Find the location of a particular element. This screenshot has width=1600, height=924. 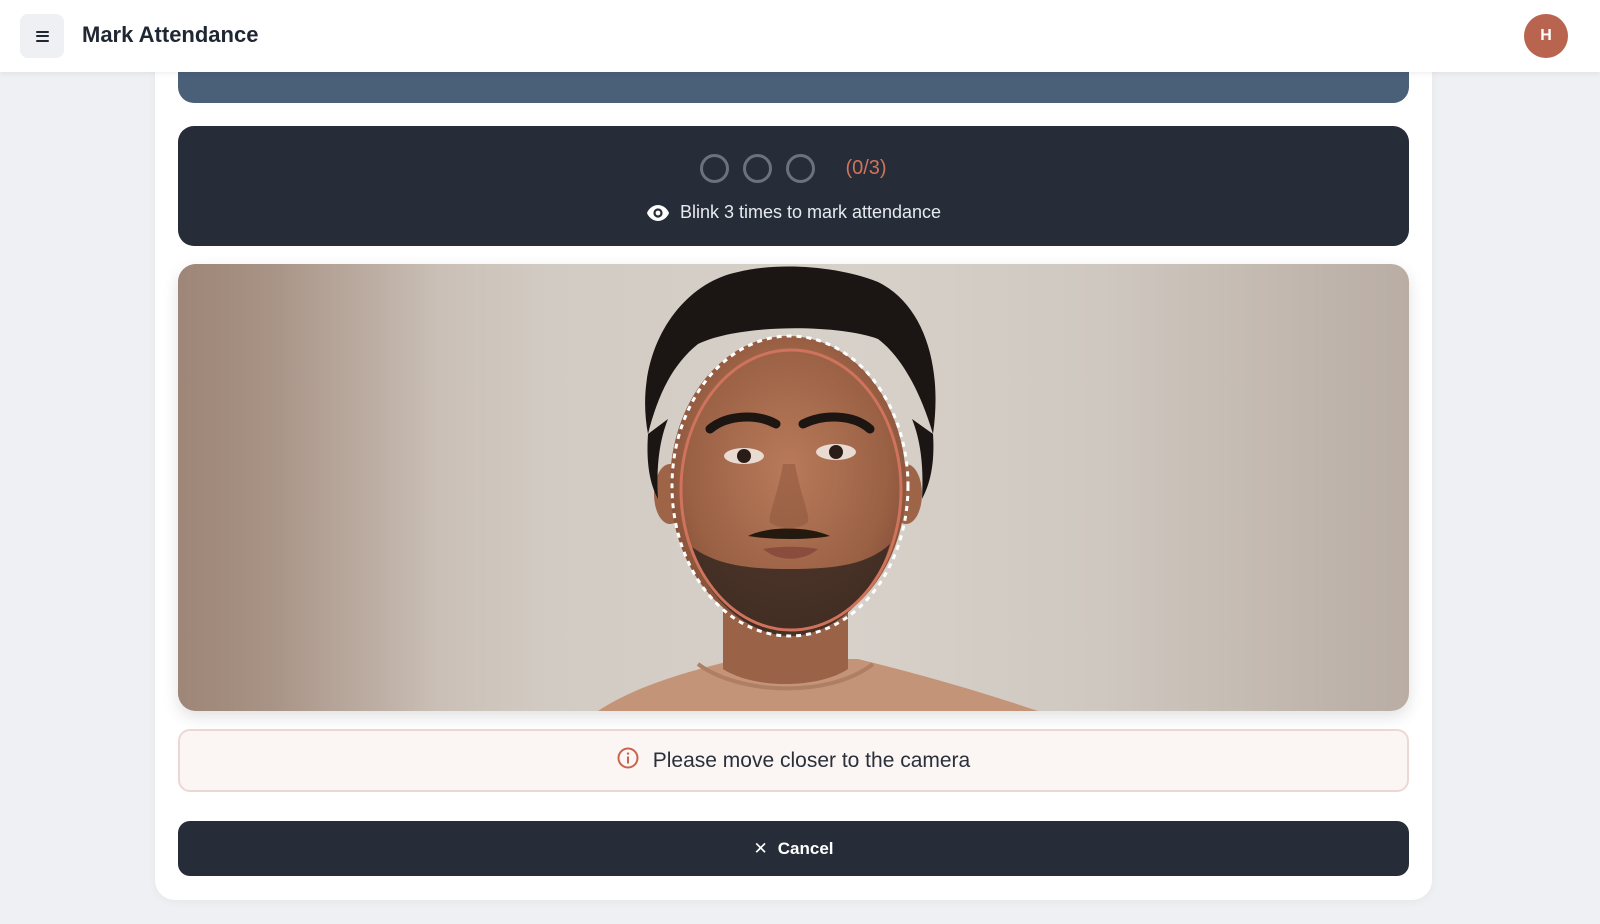

info-icon is located at coordinates (628, 761).